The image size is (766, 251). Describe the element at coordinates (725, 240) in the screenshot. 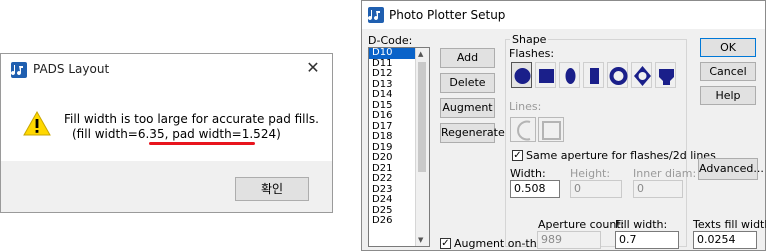

I see `texts-fill-width-input: 0.0254` at that location.